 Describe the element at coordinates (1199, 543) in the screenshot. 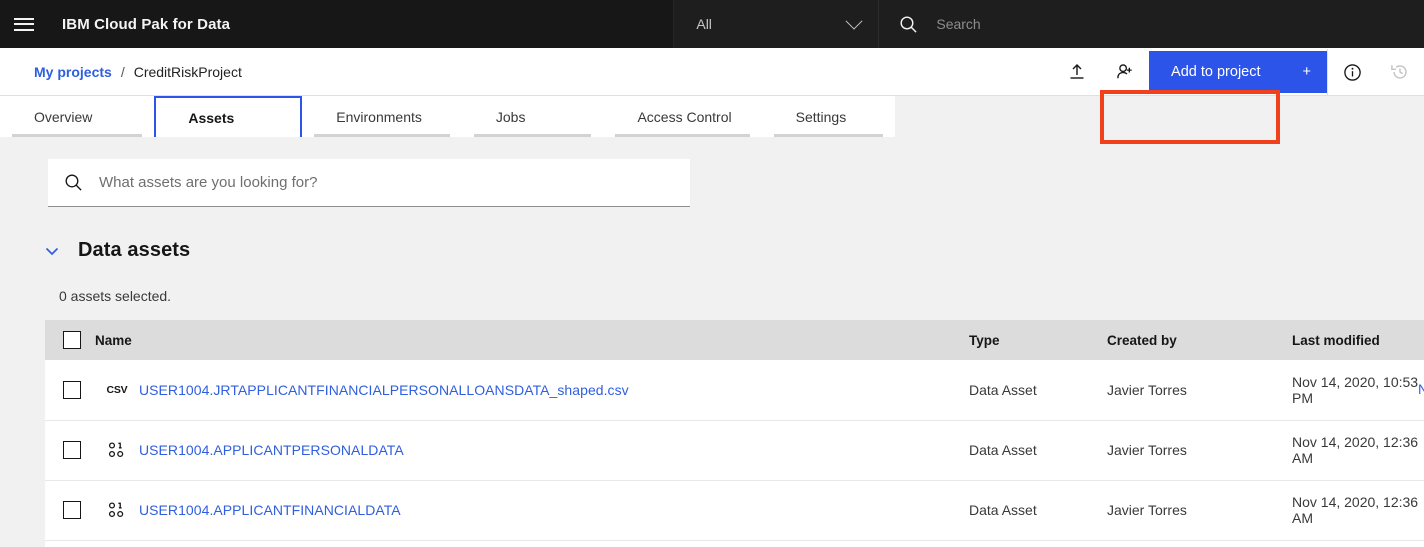

I see `row-created-by-cell` at that location.